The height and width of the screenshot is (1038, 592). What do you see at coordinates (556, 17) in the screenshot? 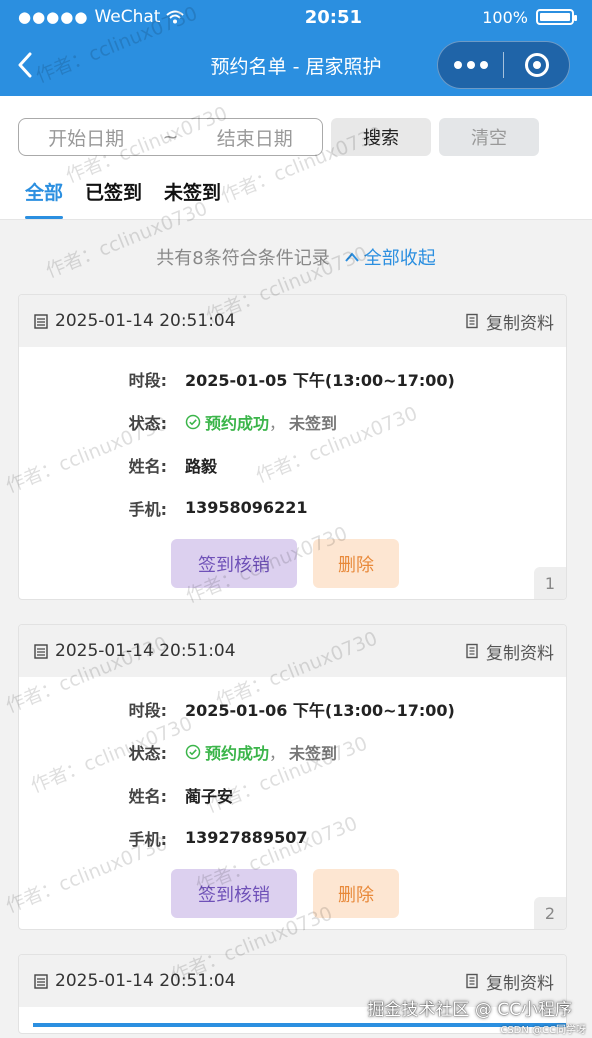
I see `battery-icon` at bounding box center [556, 17].